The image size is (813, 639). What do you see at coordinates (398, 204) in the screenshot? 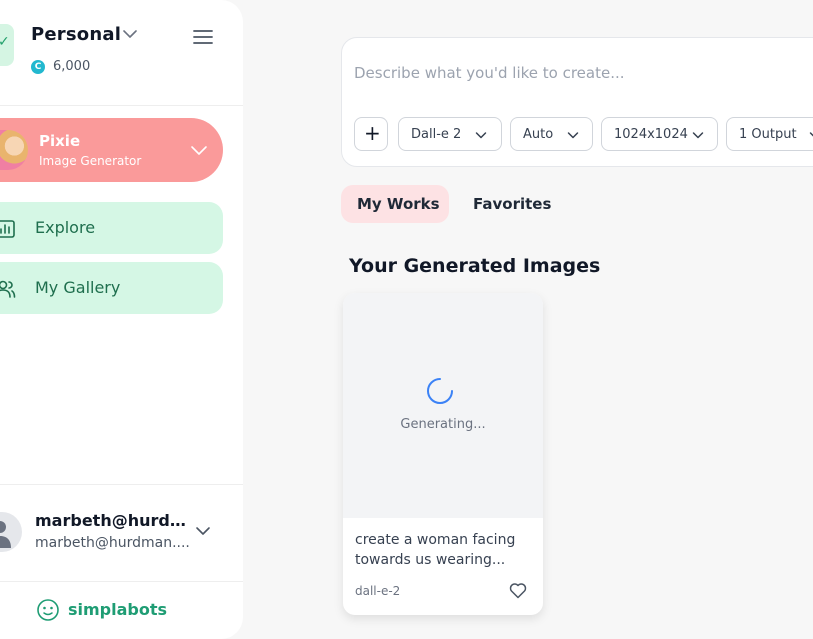
I see `tab-label: My Works` at bounding box center [398, 204].